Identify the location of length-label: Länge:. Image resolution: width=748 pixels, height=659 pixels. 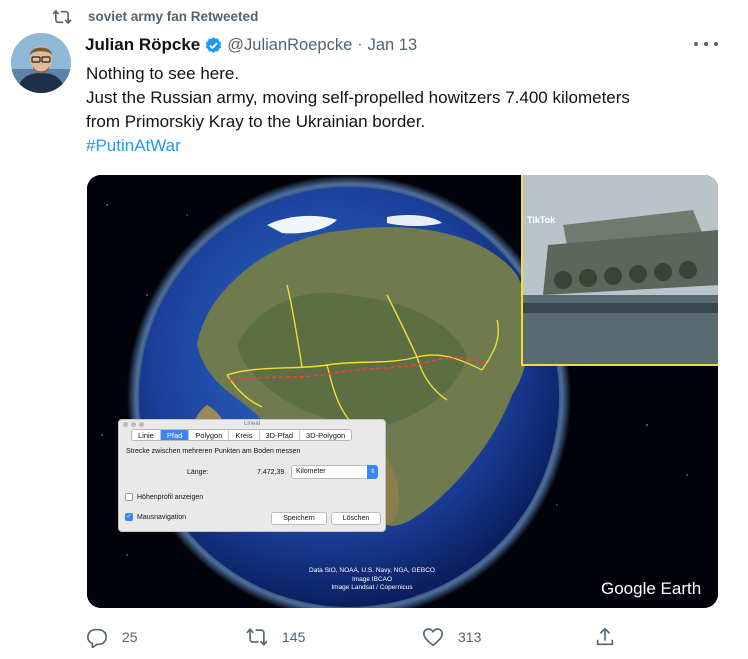
(198, 472).